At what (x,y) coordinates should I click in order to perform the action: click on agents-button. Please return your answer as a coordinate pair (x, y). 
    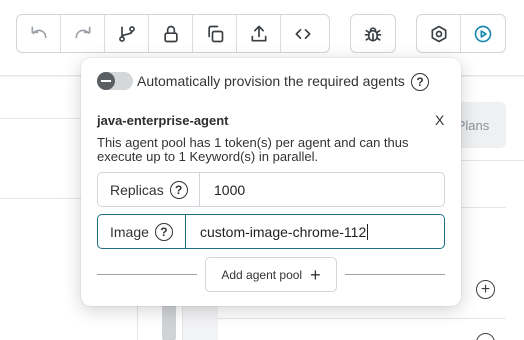
    Looking at the image, I should click on (439, 33).